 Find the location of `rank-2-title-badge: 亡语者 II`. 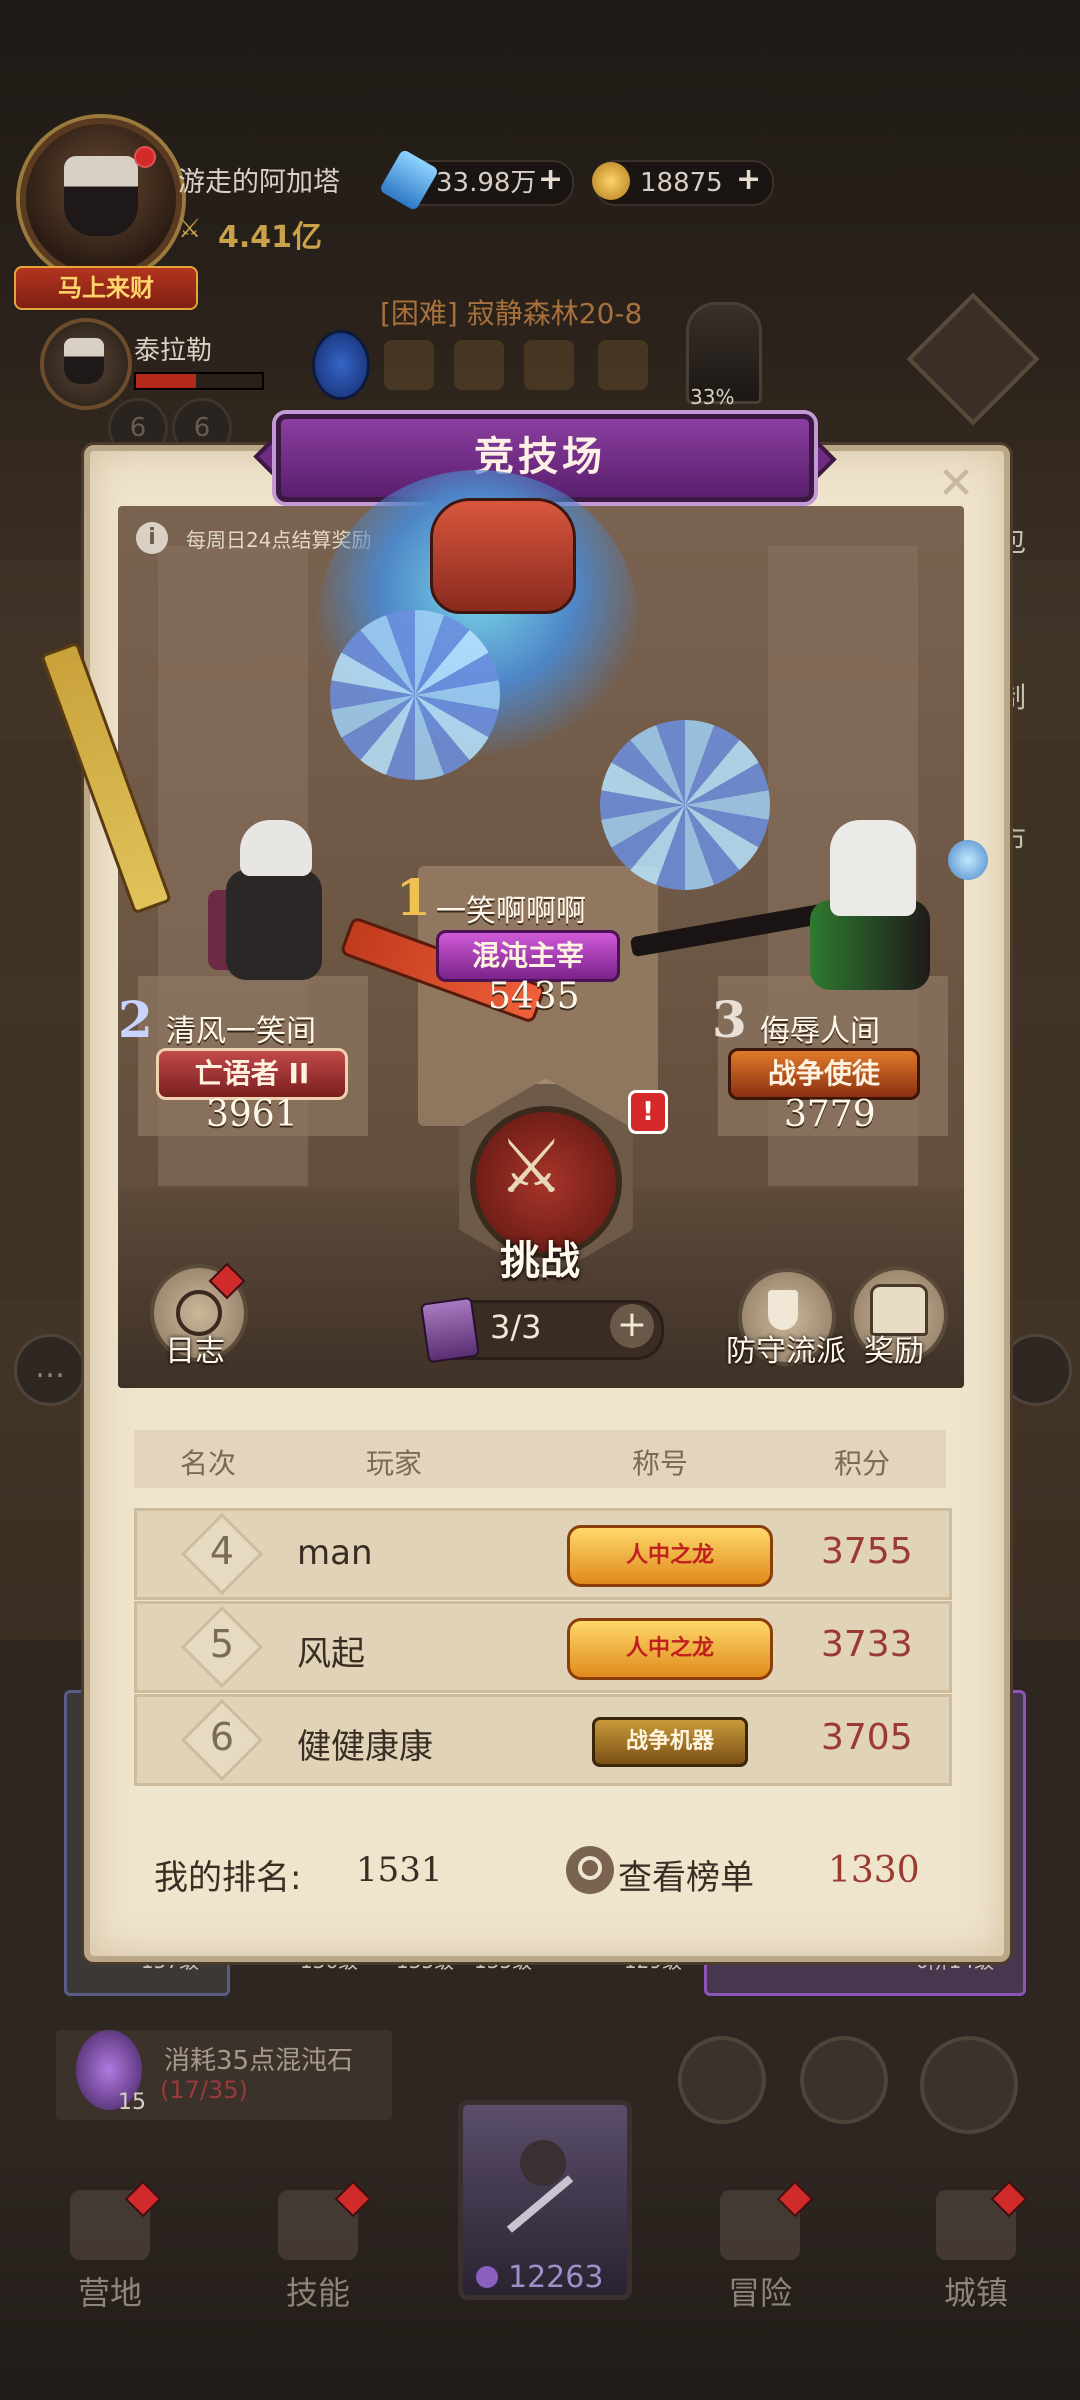

rank-2-title-badge: 亡语者 II is located at coordinates (252, 1074).